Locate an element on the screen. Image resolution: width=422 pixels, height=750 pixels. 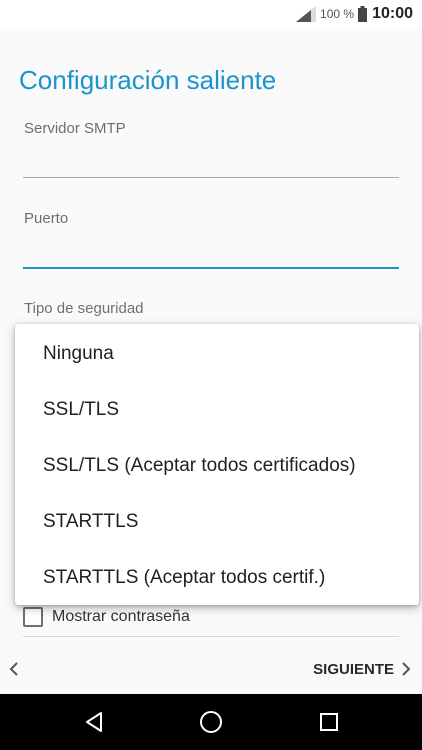
menu-item-ninguna: Ninguna is located at coordinates (217, 354).